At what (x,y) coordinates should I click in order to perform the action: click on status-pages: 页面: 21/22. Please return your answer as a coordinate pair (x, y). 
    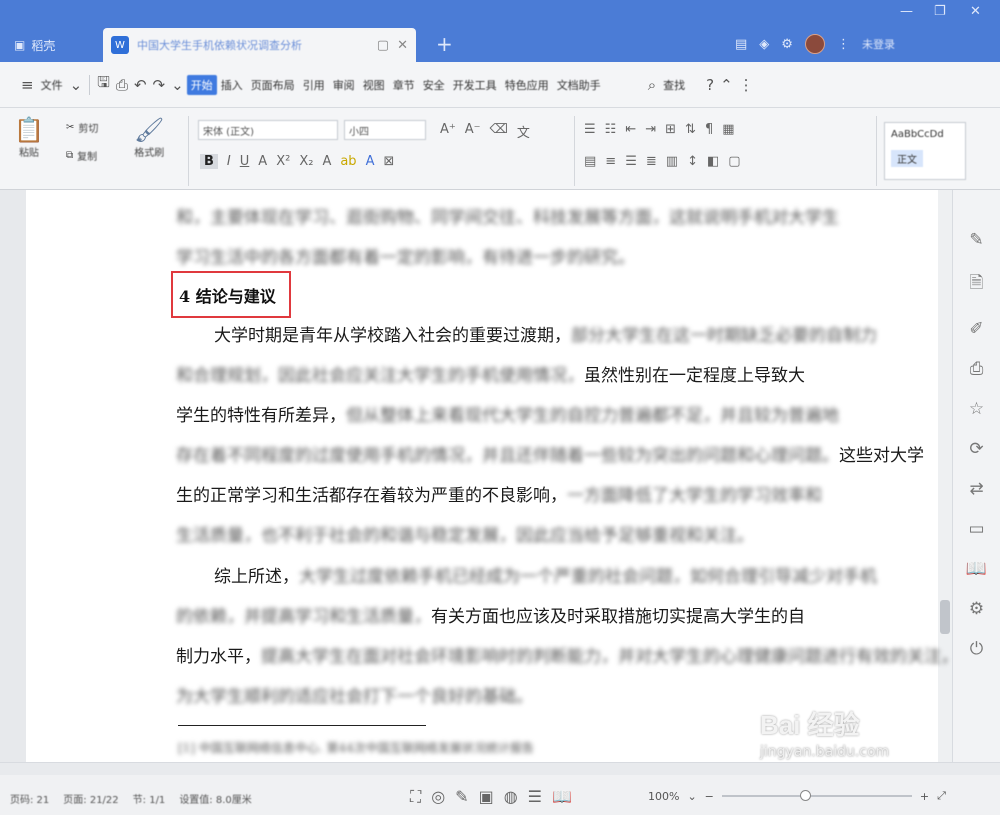
    Looking at the image, I should click on (90, 798).